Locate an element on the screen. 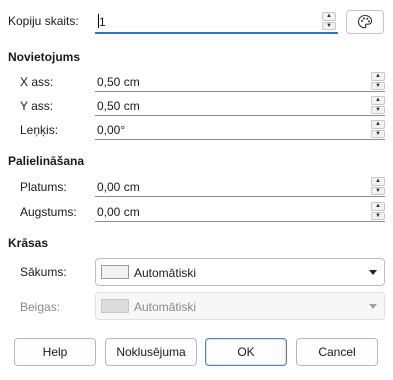 The width and height of the screenshot is (393, 380). reset-button: Noklusējuma is located at coordinates (151, 352).